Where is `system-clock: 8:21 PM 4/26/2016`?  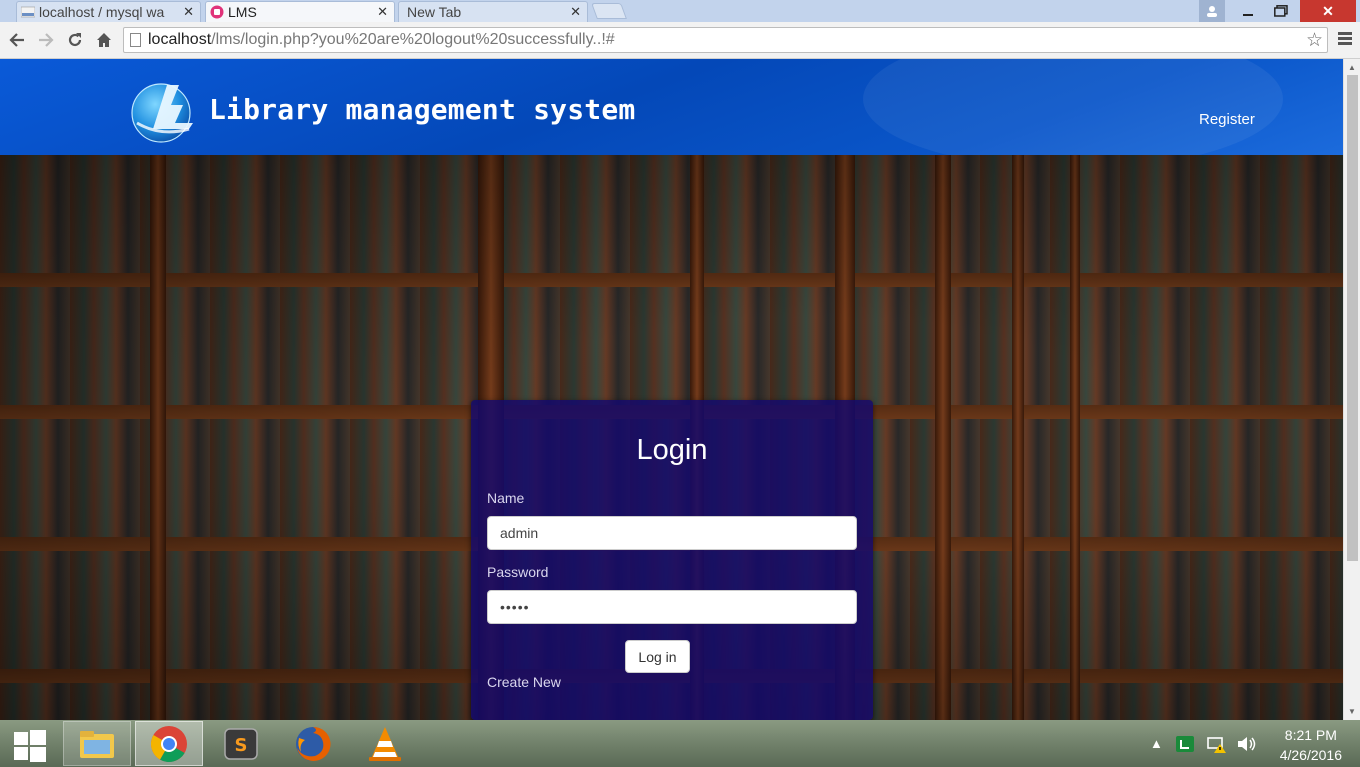 system-clock: 8:21 PM 4/26/2016 is located at coordinates (1311, 745).